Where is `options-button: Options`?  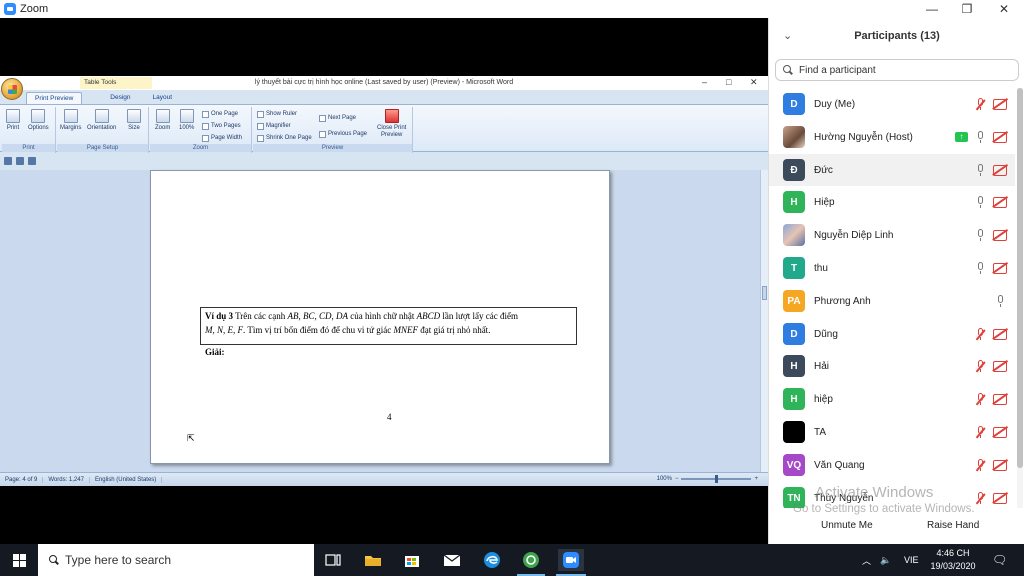
options-button: Options is located at coordinates (38, 120).